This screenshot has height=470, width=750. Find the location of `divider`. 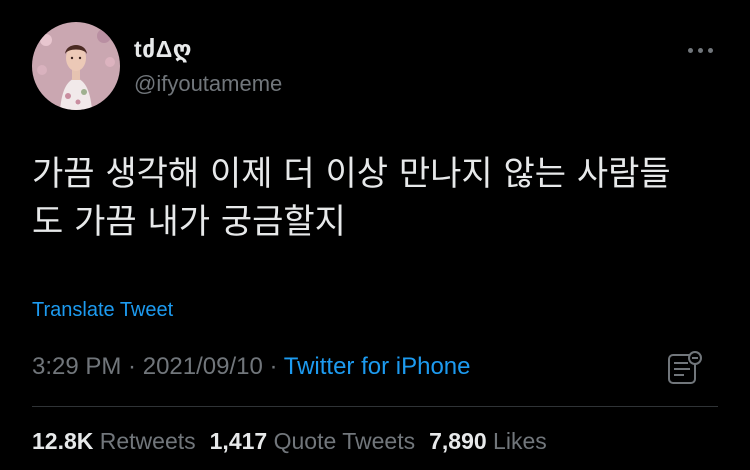

divider is located at coordinates (375, 406).